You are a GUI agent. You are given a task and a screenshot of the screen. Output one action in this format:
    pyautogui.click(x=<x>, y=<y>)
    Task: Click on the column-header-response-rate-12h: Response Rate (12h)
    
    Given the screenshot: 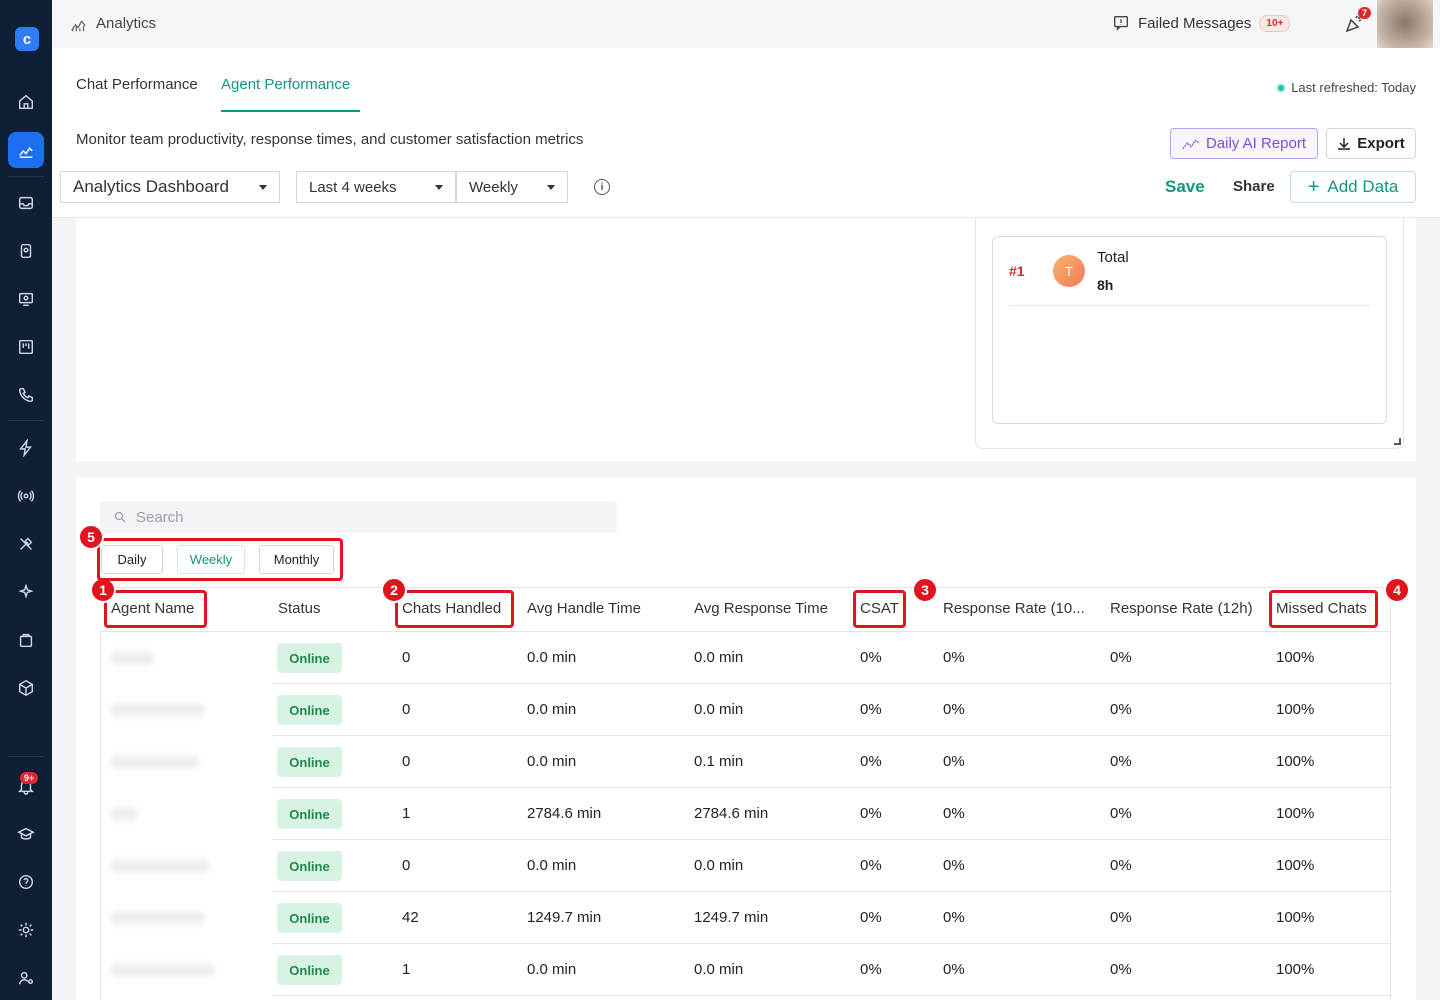 What is the action you would take?
    pyautogui.click(x=1181, y=608)
    